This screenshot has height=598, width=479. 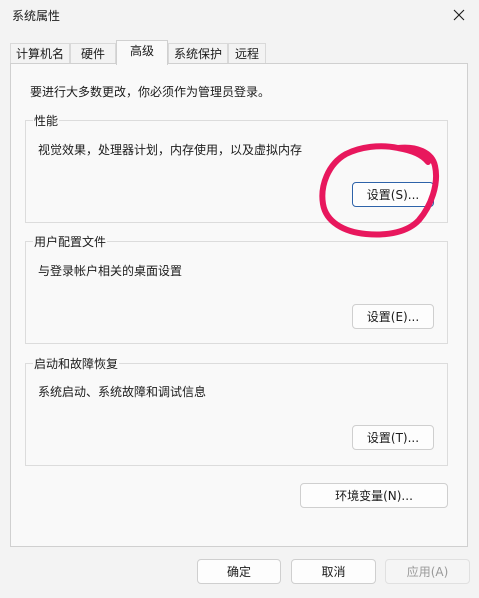 I want to click on ok-button: 确定, so click(x=239, y=571).